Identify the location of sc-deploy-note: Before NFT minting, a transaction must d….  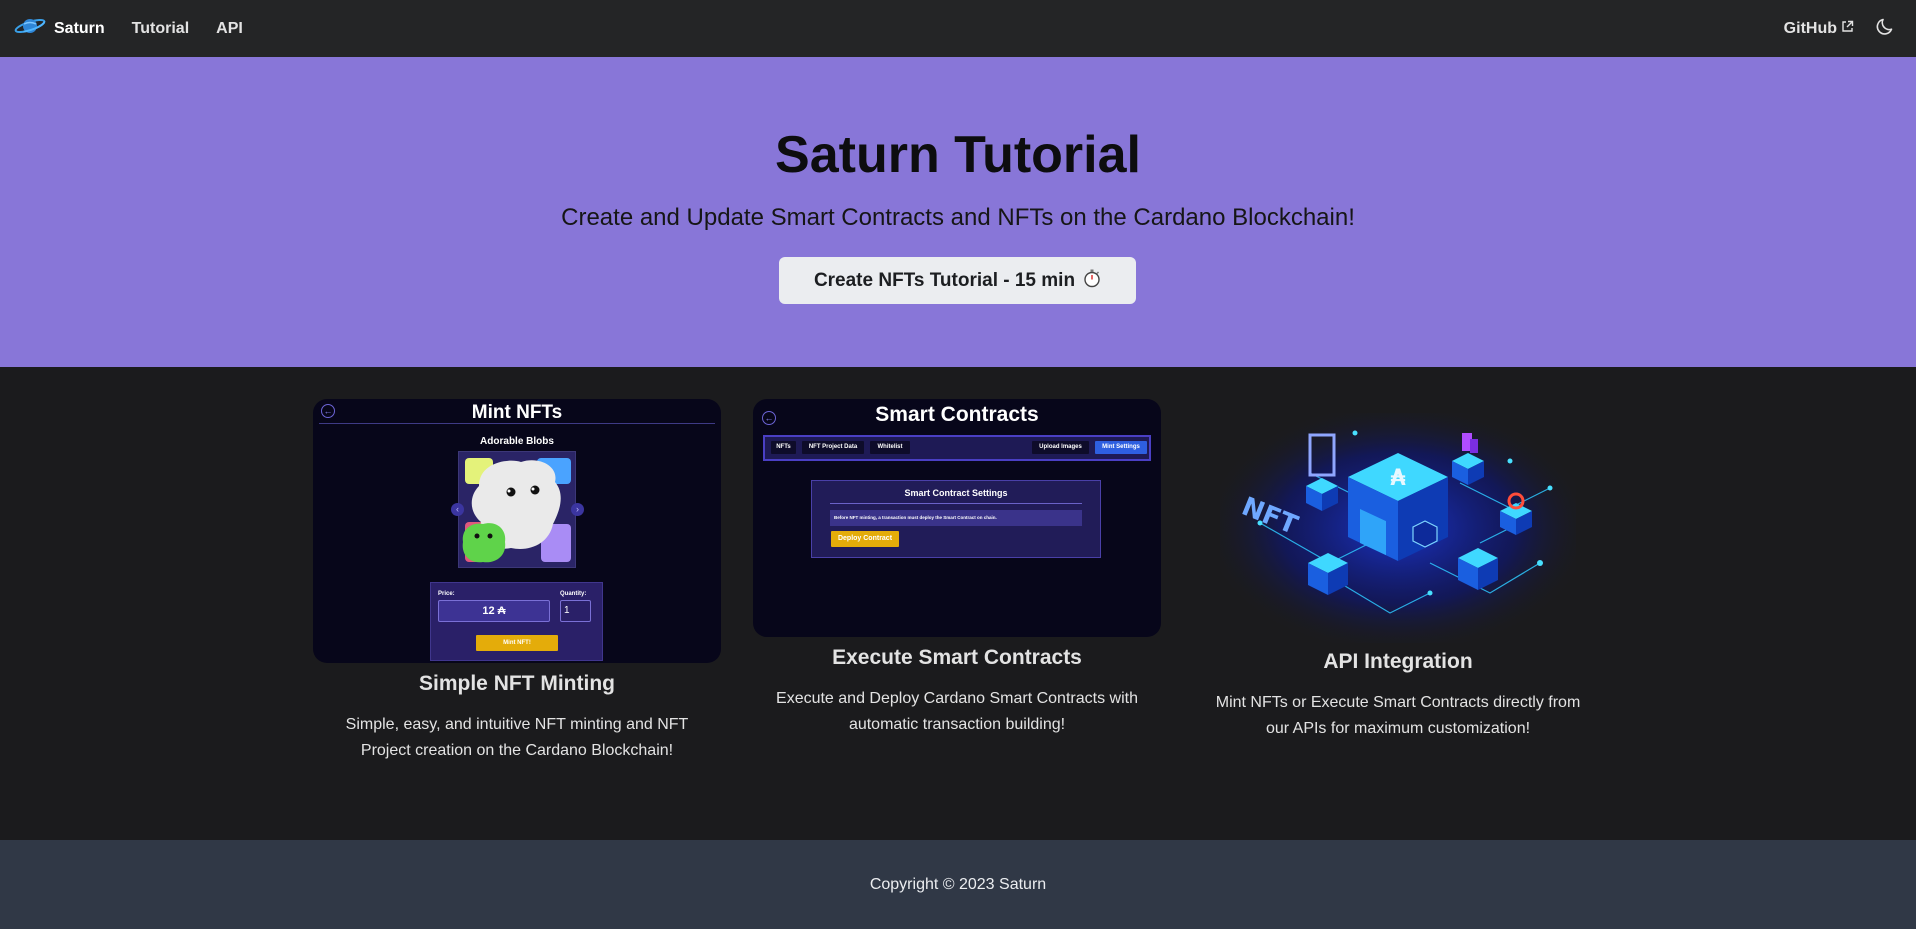
(956, 518).